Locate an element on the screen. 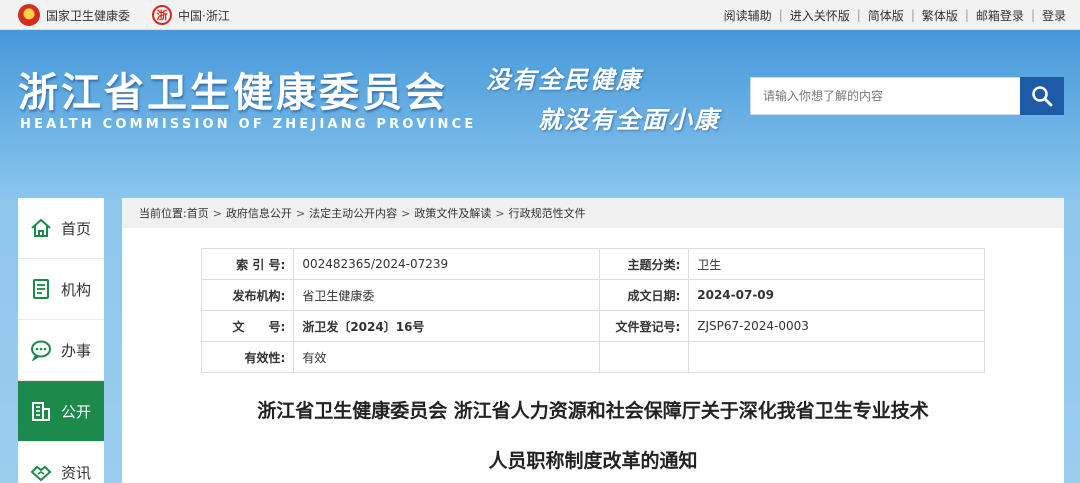 The width and height of the screenshot is (1080, 483). sidebar-item-home: 首页 is located at coordinates (61, 228).